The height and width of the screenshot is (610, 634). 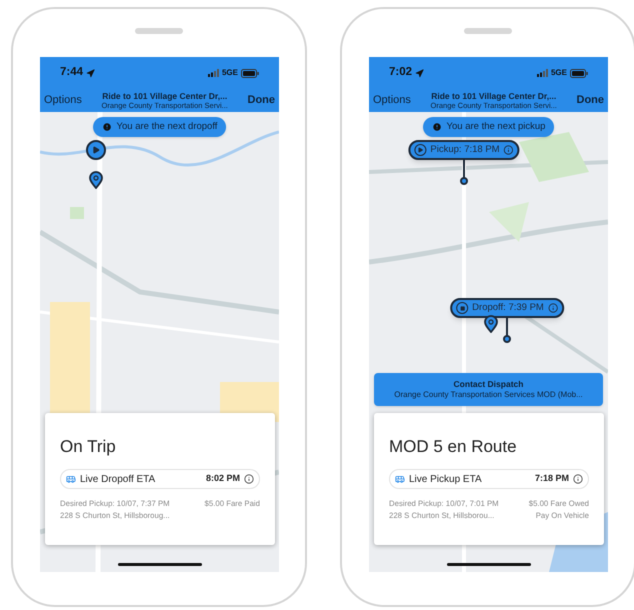 I want to click on status-time: 7:44, so click(x=72, y=72).